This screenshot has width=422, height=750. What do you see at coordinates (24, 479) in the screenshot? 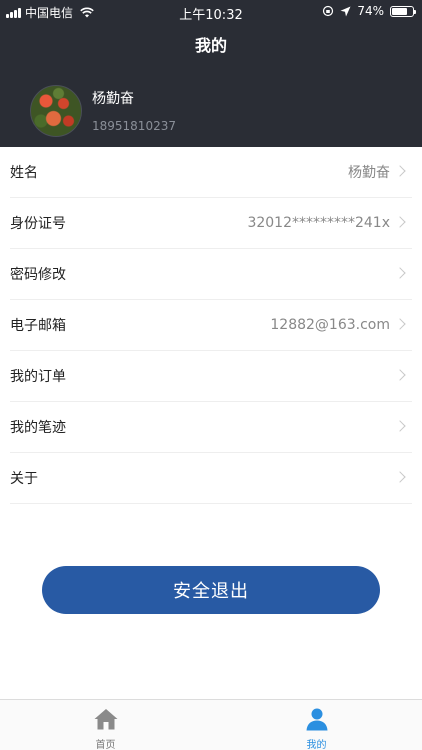
I see `menu-item-label: 关于` at bounding box center [24, 479].